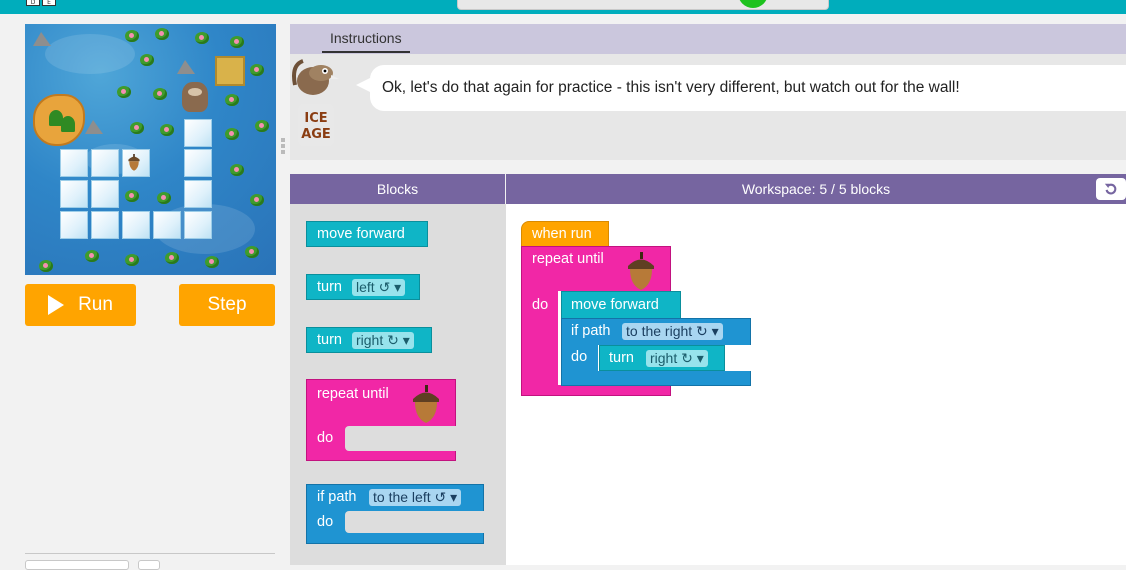  What do you see at coordinates (562, 234) in the screenshot?
I see `block-label: when run` at bounding box center [562, 234].